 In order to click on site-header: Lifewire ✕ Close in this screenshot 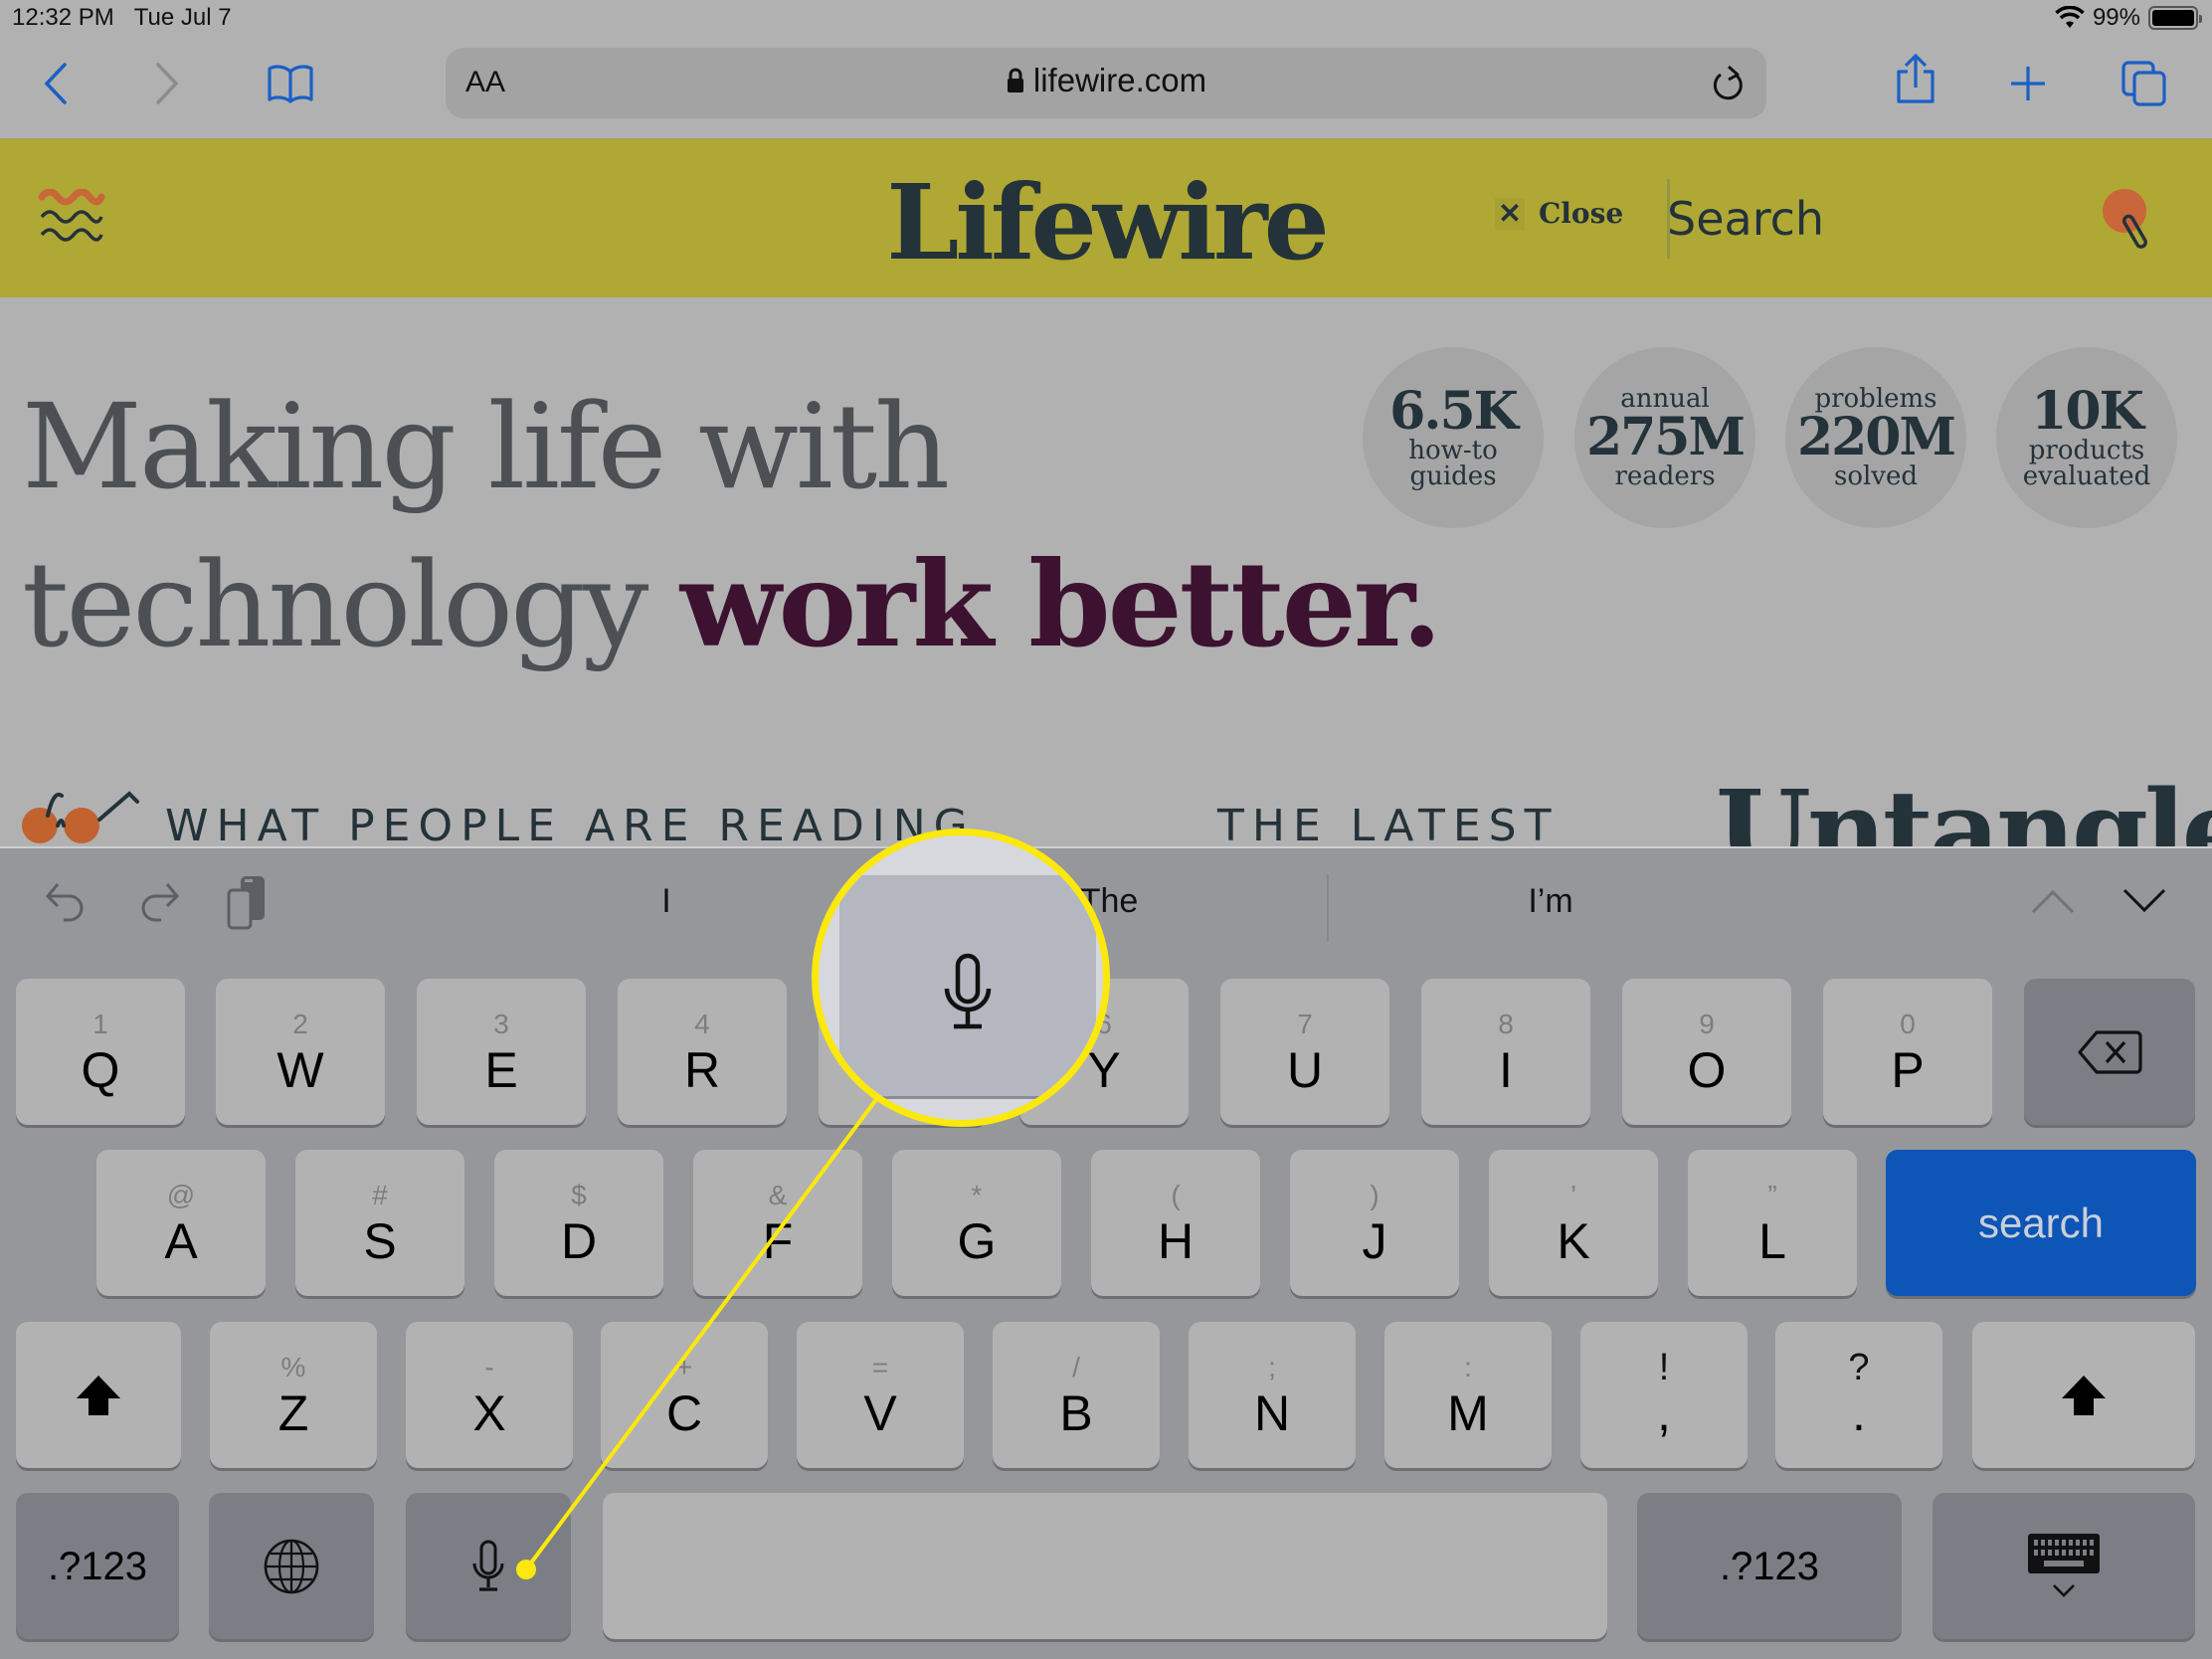, I will do `click(1106, 218)`.